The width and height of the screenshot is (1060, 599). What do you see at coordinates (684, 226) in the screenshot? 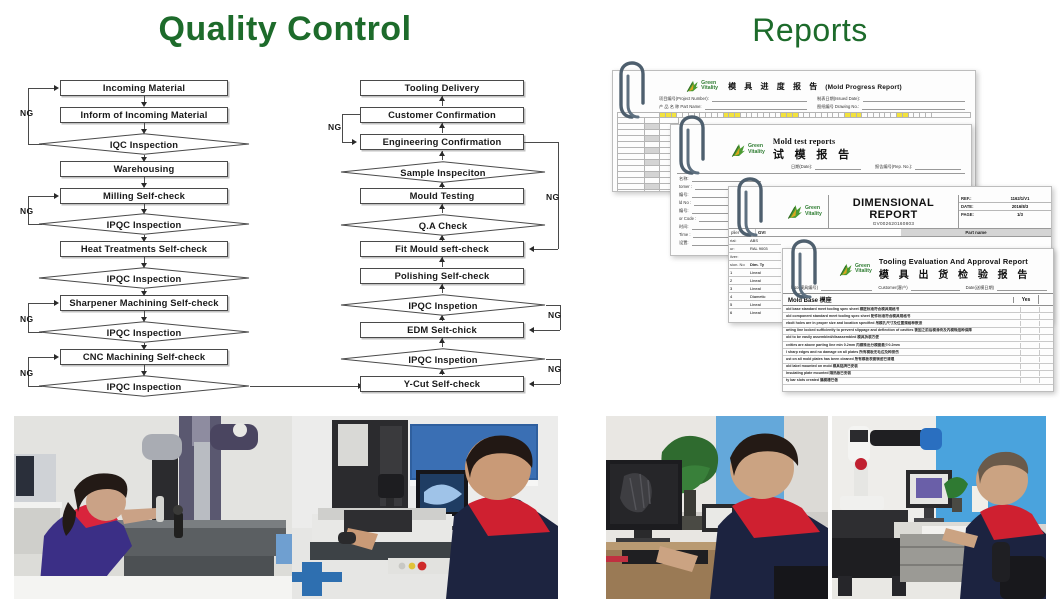
I see `doc-field-label: 时间:` at bounding box center [684, 226].